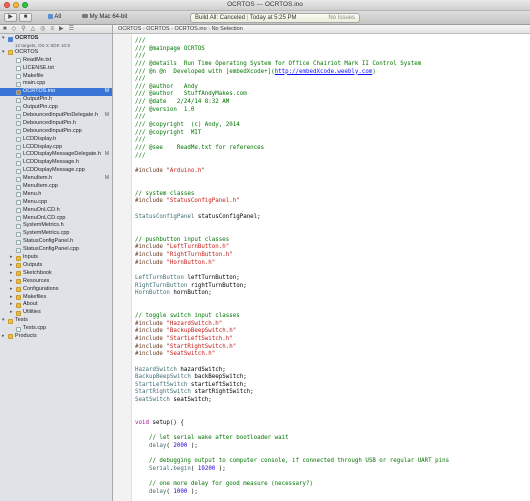 The width and height of the screenshot is (530, 501). Describe the element at coordinates (53, 29) in the screenshot. I see `debug-icon: ≡` at that location.